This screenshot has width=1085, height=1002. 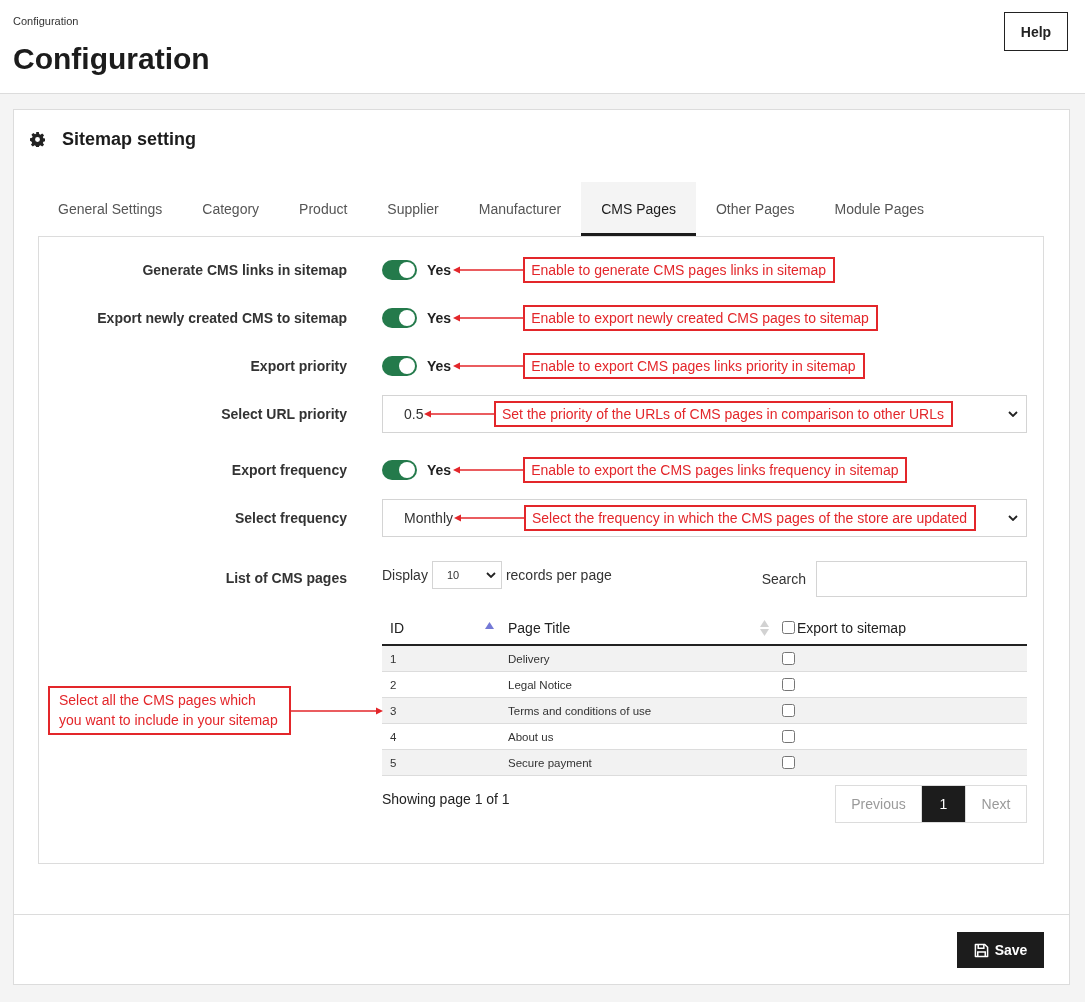 I want to click on tab: Manufacturer, so click(x=520, y=209).